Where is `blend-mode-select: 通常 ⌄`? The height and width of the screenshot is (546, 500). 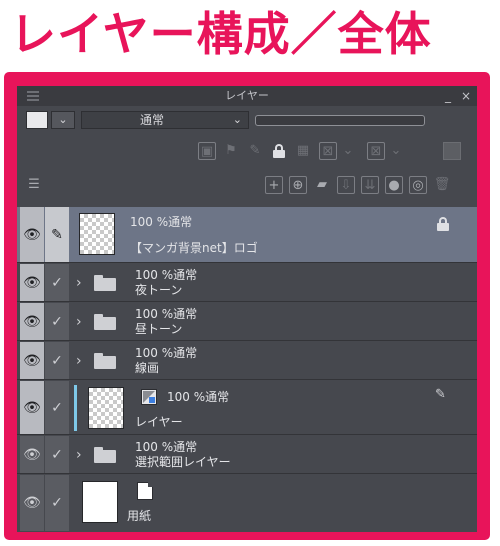 blend-mode-select: 通常 ⌄ is located at coordinates (165, 120).